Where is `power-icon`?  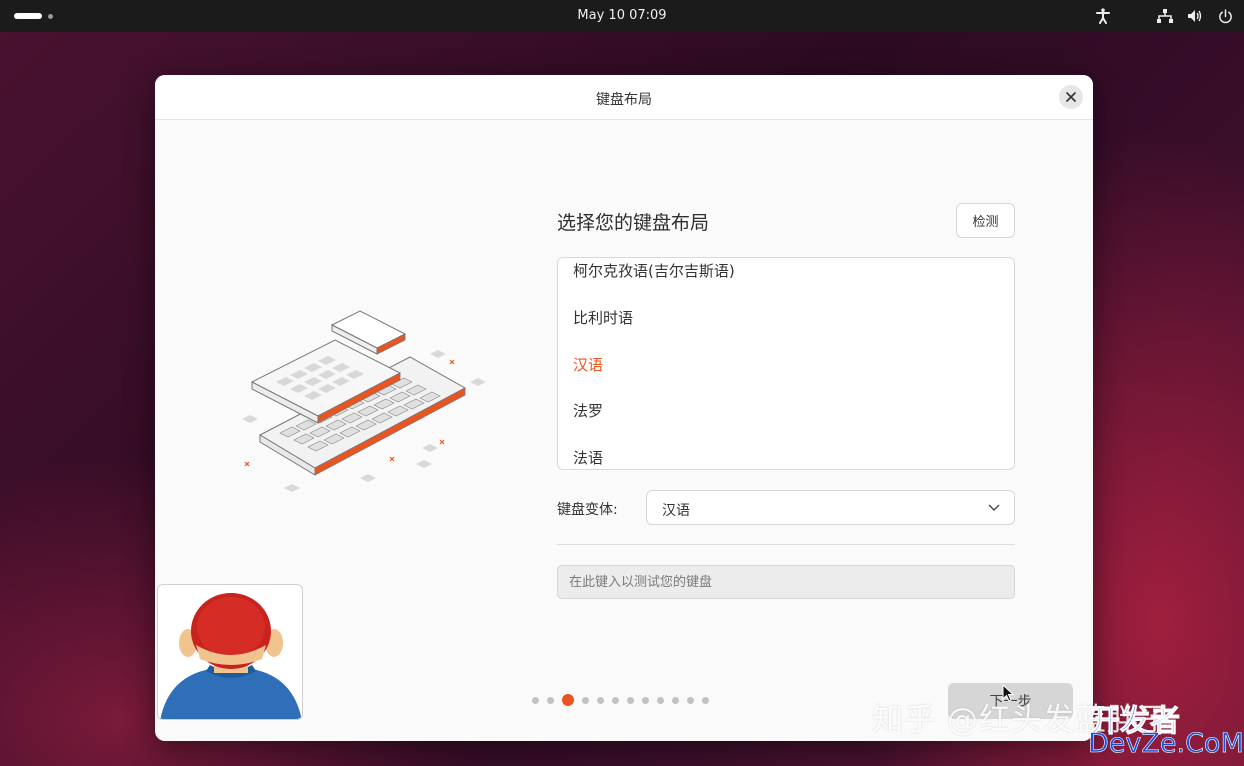
power-icon is located at coordinates (1225, 16).